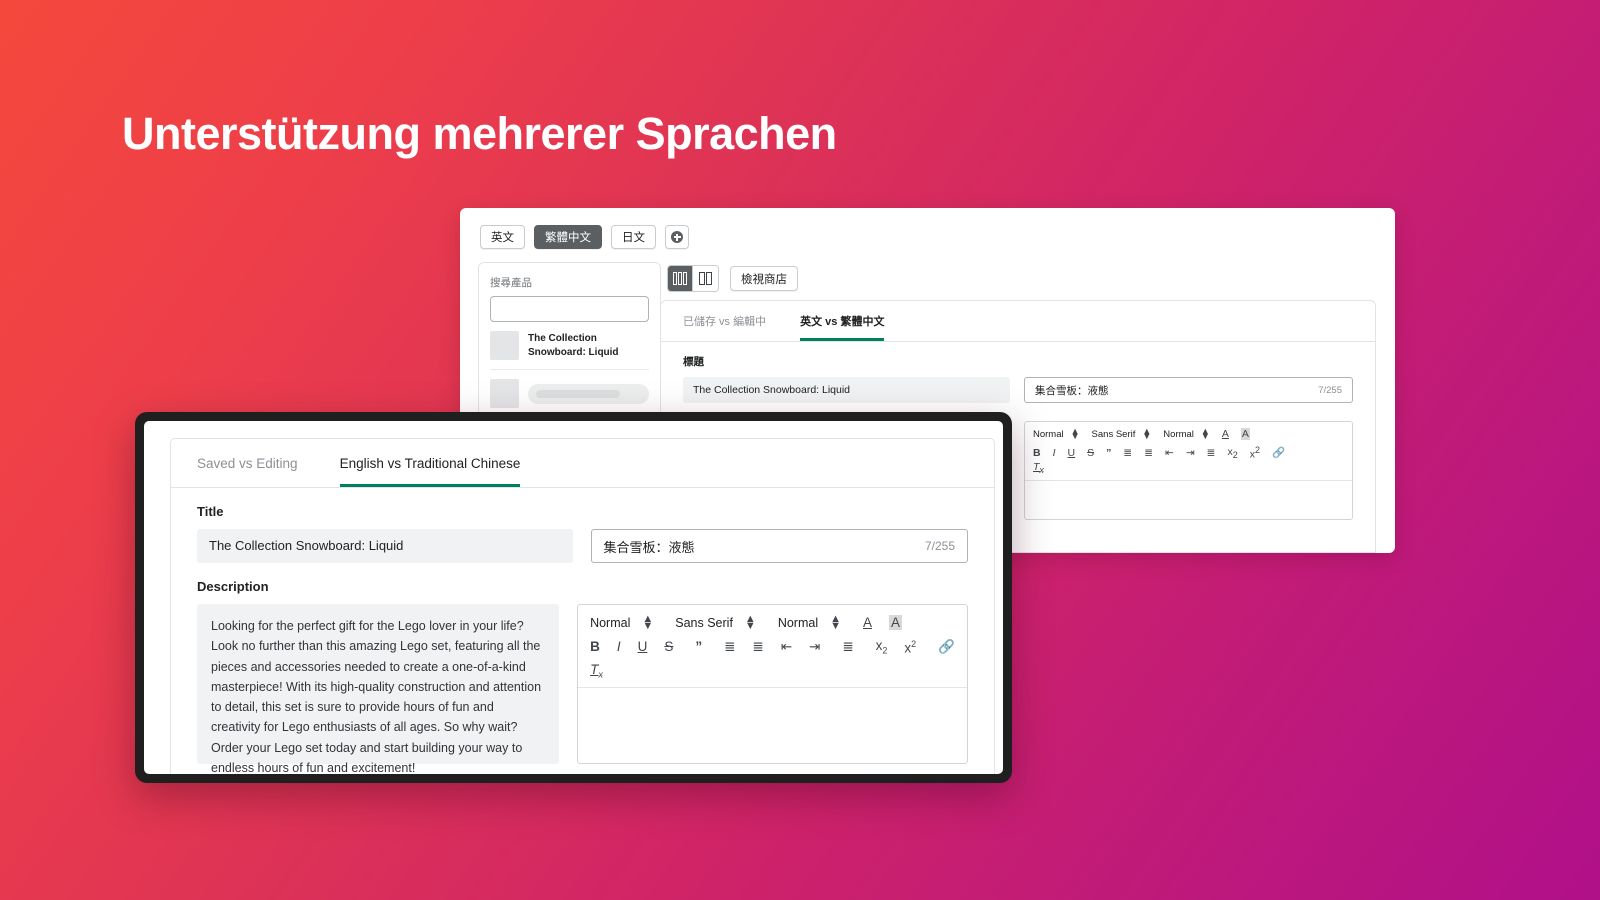 This screenshot has height=900, width=1600. Describe the element at coordinates (619, 646) in the screenshot. I see `front-italic-button: I` at that location.